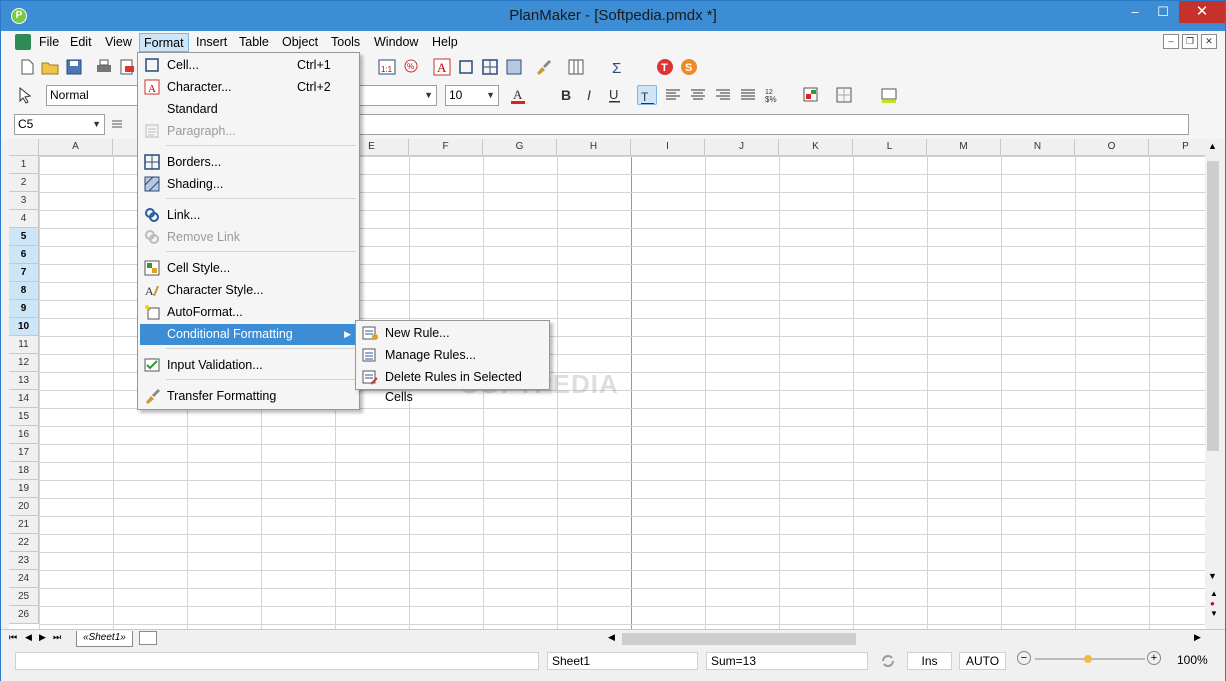 This screenshot has height=681, width=1226. I want to click on menu-window: Window, so click(396, 42).